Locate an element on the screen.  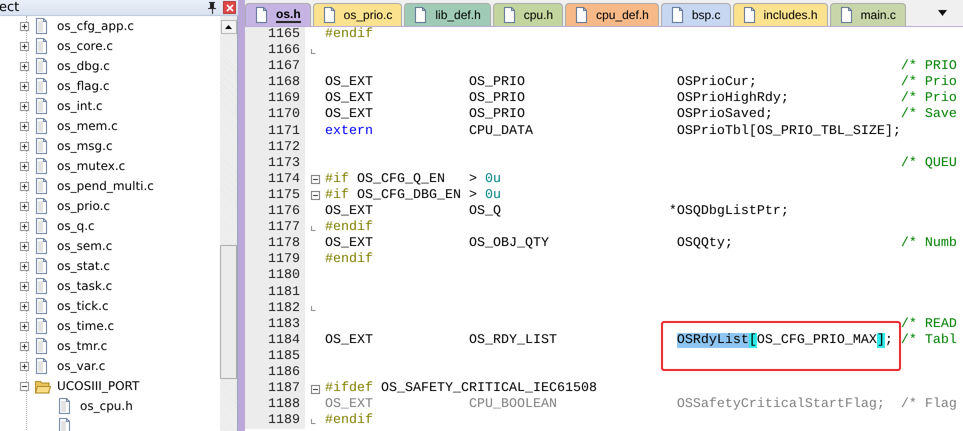
editor-tab: bsp.c is located at coordinates (695, 14).